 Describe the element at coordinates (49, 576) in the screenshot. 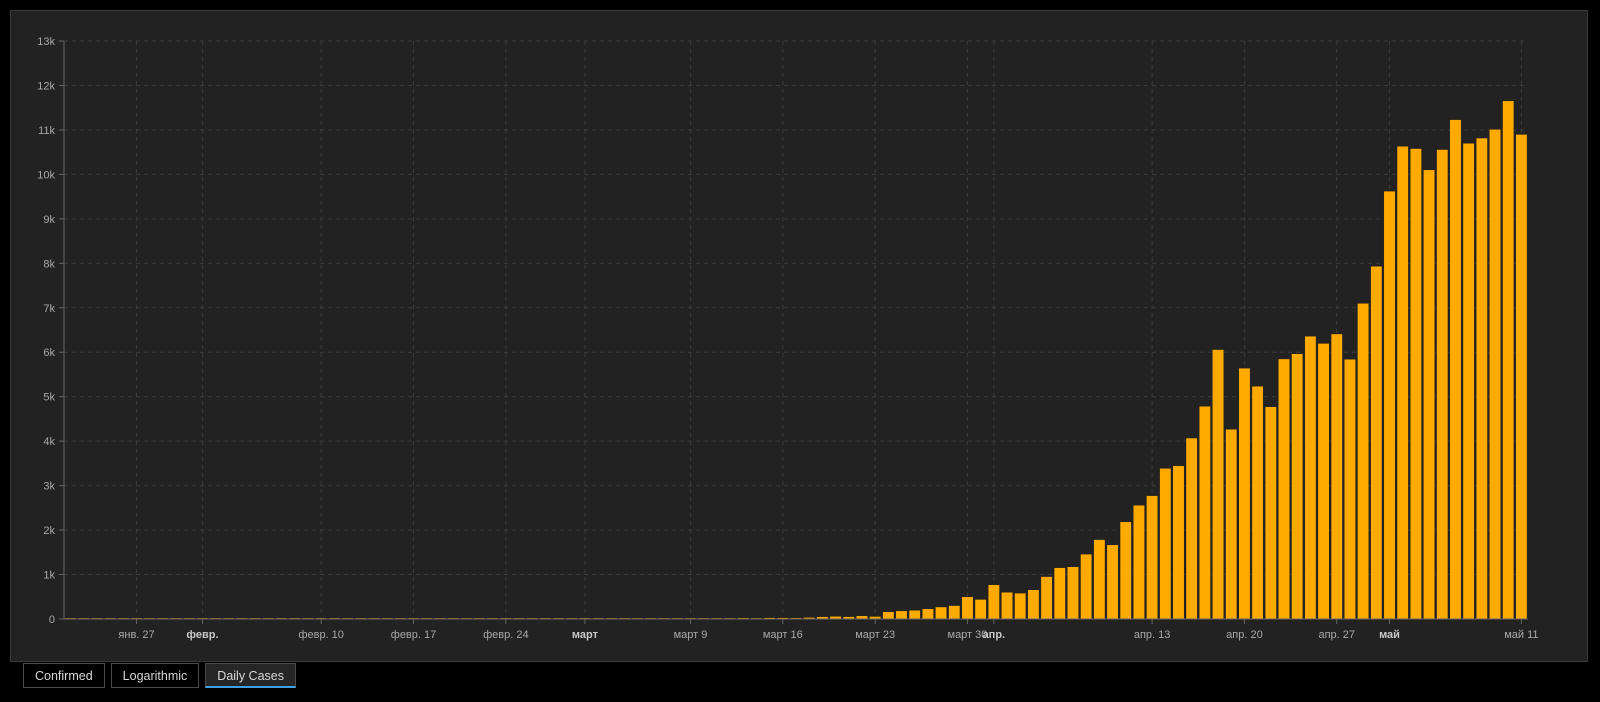

I see `y-tick-label: 1k` at that location.